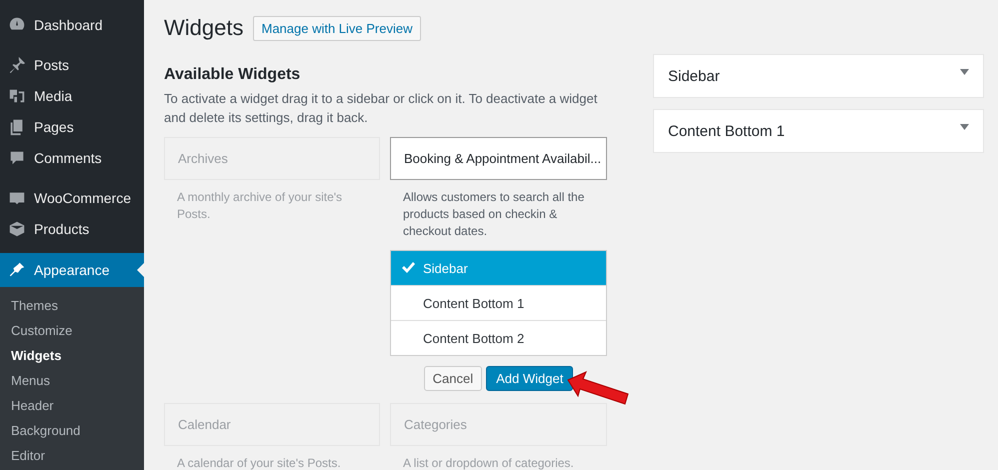  What do you see at coordinates (72, 157) in the screenshot?
I see `menu-item: Comments` at bounding box center [72, 157].